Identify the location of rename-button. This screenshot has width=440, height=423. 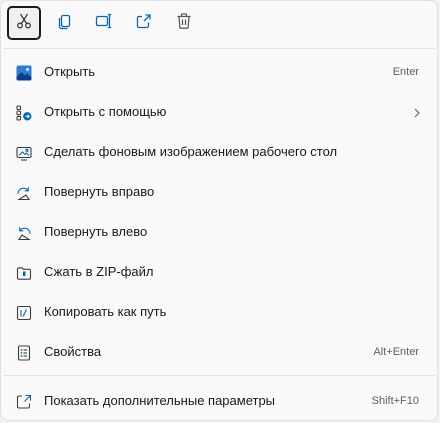
(104, 23).